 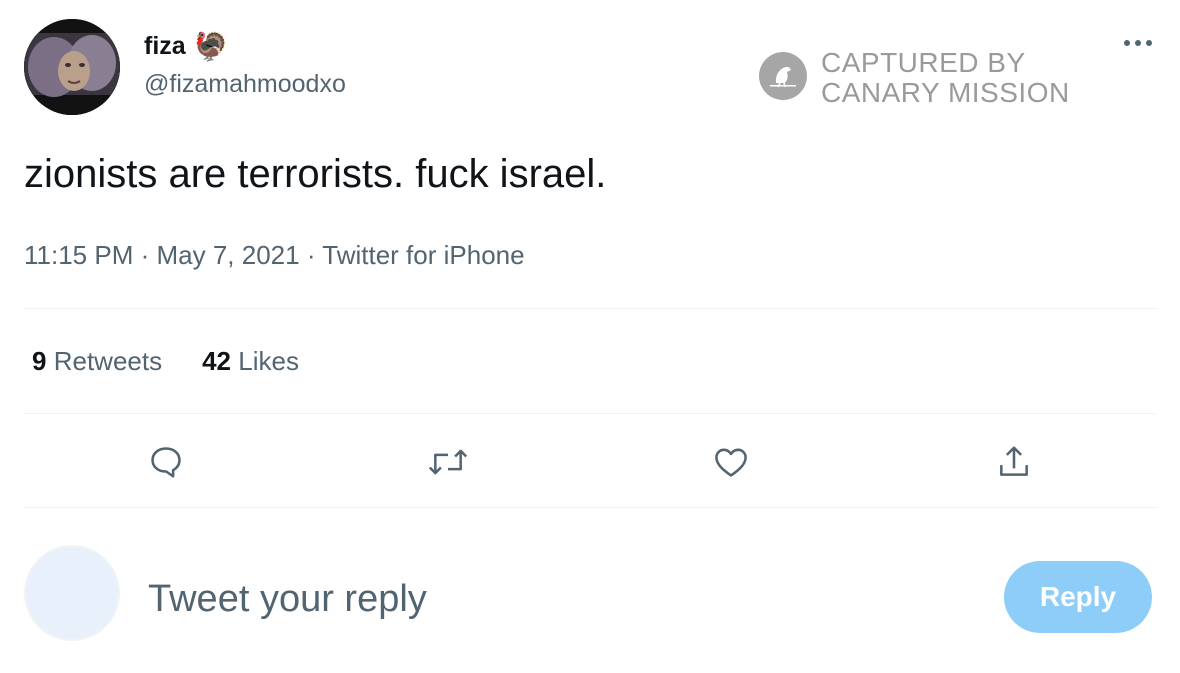 I want to click on reply-input, so click(x=558, y=599).